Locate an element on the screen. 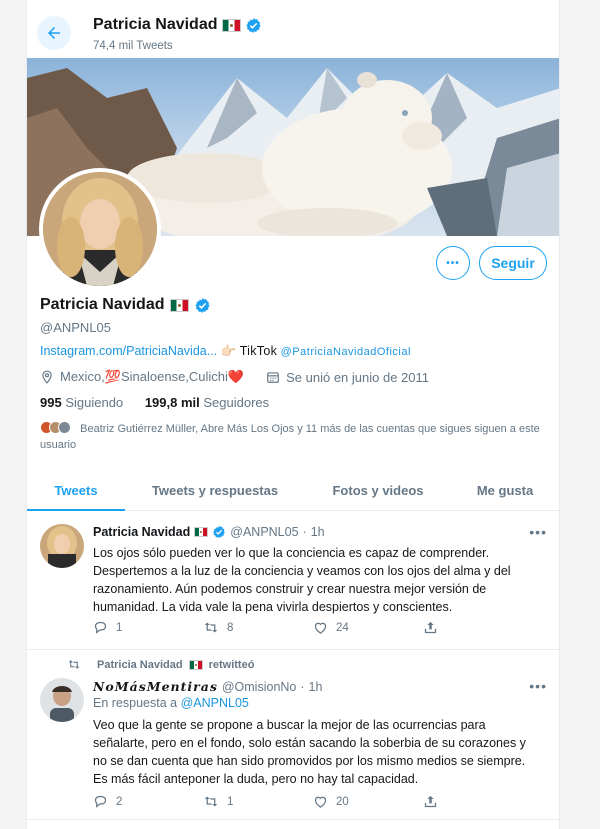 This screenshot has width=600, height=829. calendar-icon is located at coordinates (273, 377).